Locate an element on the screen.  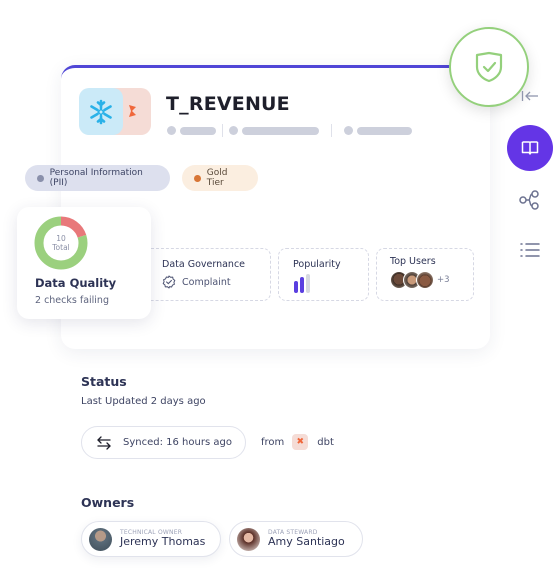
verified-badge is located at coordinates (489, 67).